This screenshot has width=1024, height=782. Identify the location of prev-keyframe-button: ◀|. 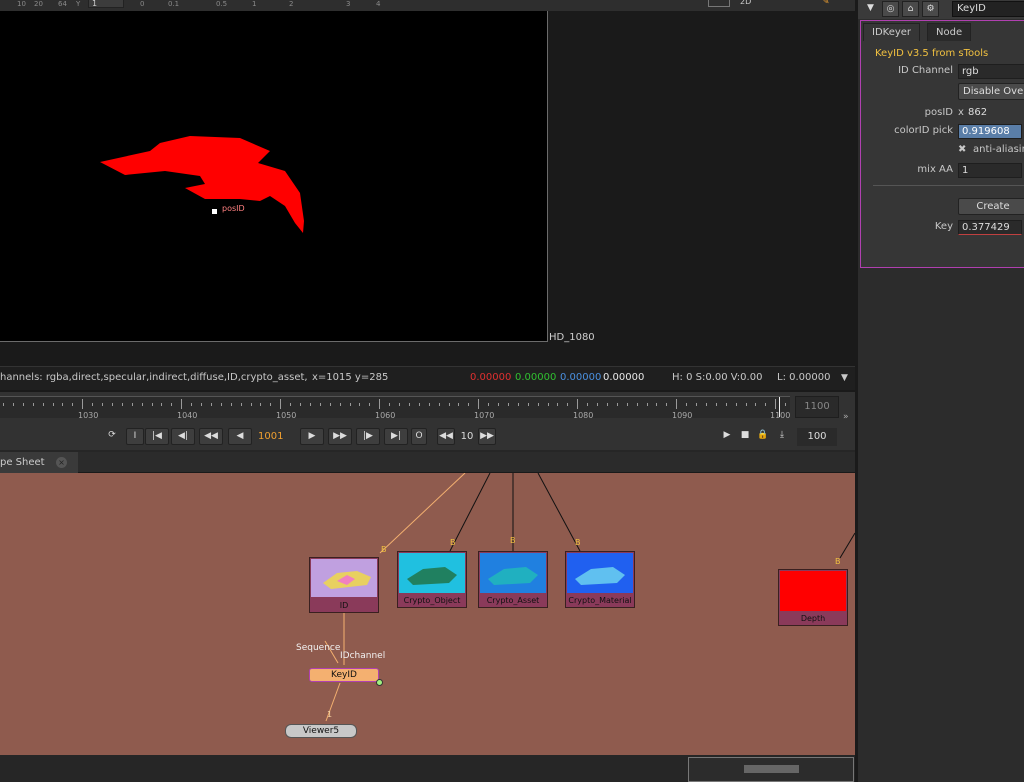
(183, 436).